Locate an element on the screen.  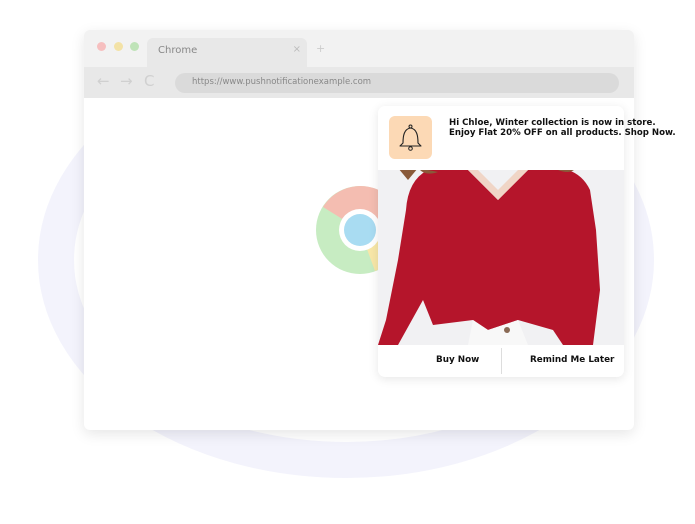
notification-actions: Buy Now Remind Me Later is located at coordinates (501, 361).